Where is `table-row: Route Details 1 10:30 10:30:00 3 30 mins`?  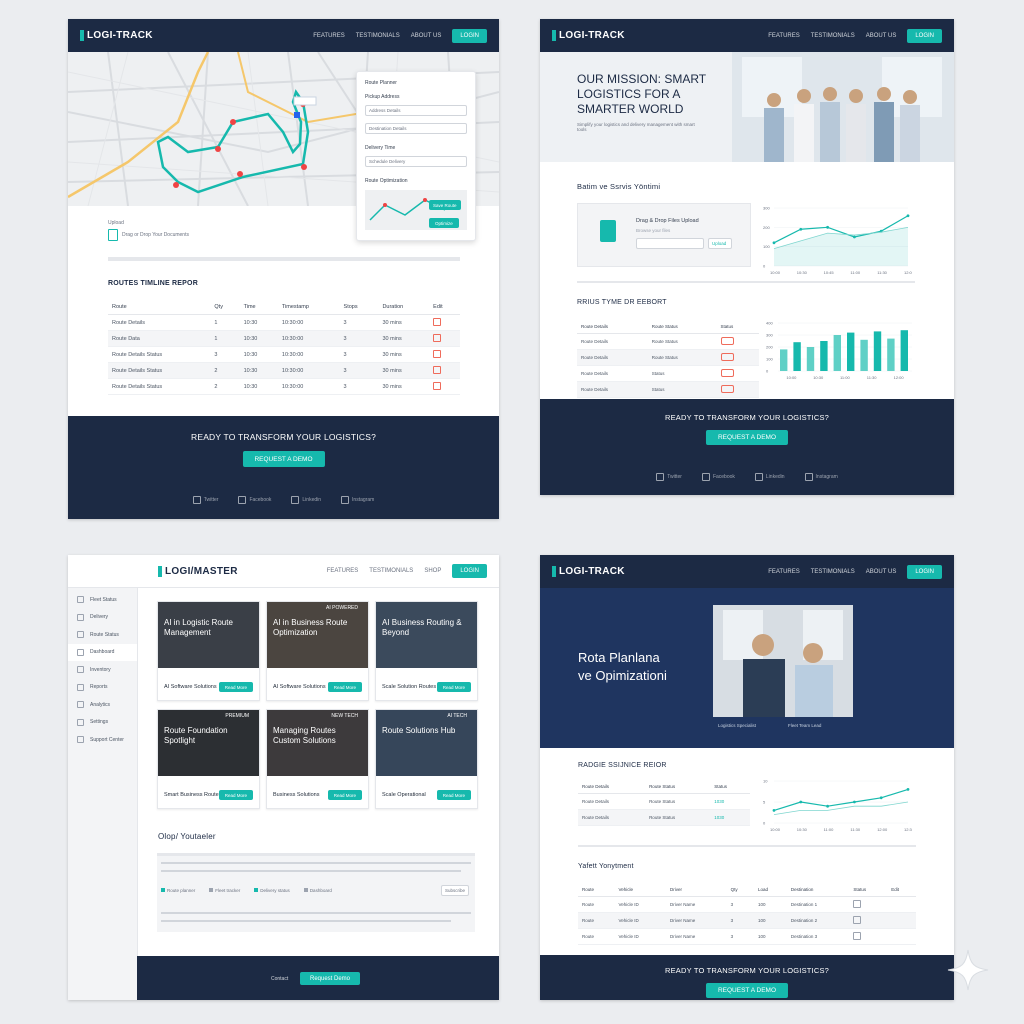 table-row: Route Details 1 10:30 10:30:00 3 30 mins is located at coordinates (284, 322).